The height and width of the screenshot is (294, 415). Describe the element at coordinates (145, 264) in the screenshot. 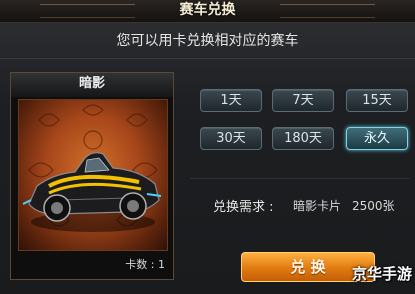

I see `card-count: 卡数 : 1` at that location.